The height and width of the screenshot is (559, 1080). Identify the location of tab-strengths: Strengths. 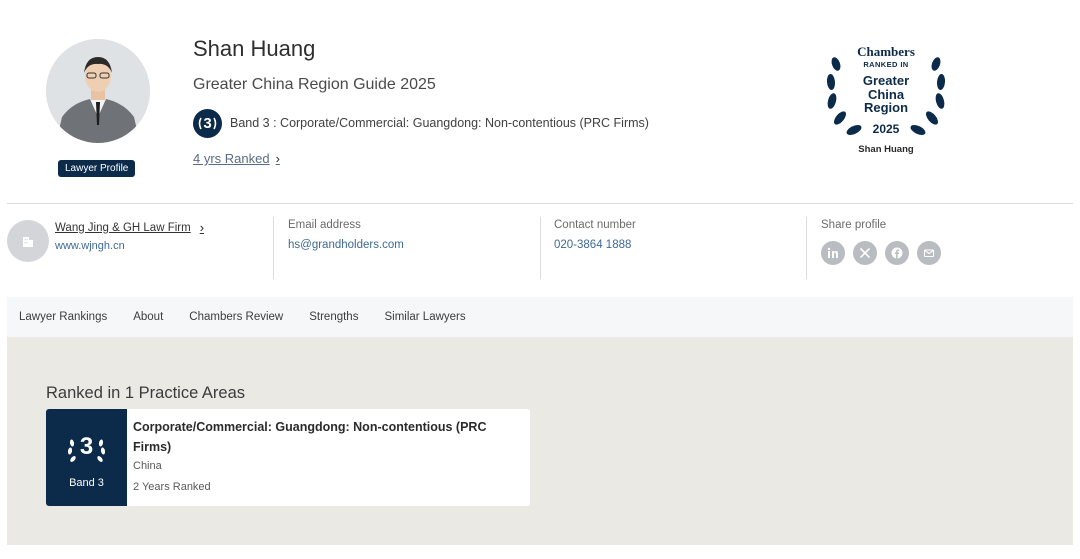
(333, 317).